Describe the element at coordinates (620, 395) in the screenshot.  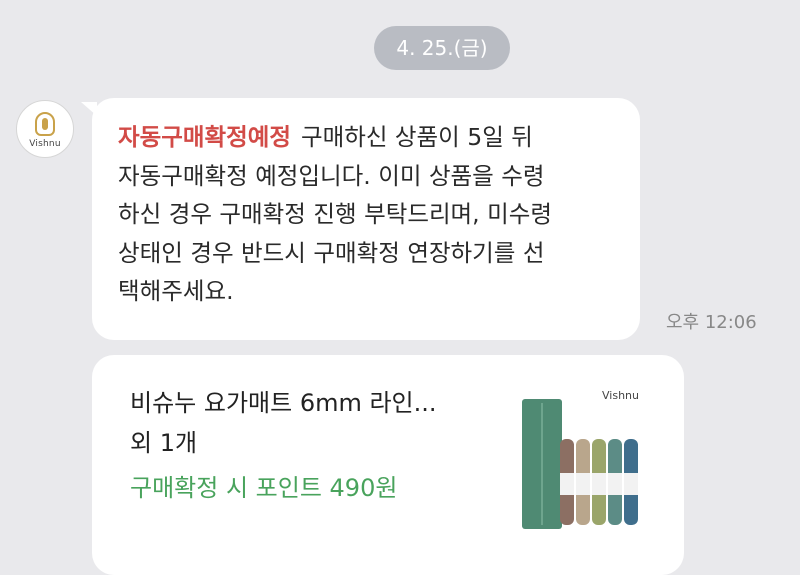
I see `thumbnail-brand: Vishnu` at that location.